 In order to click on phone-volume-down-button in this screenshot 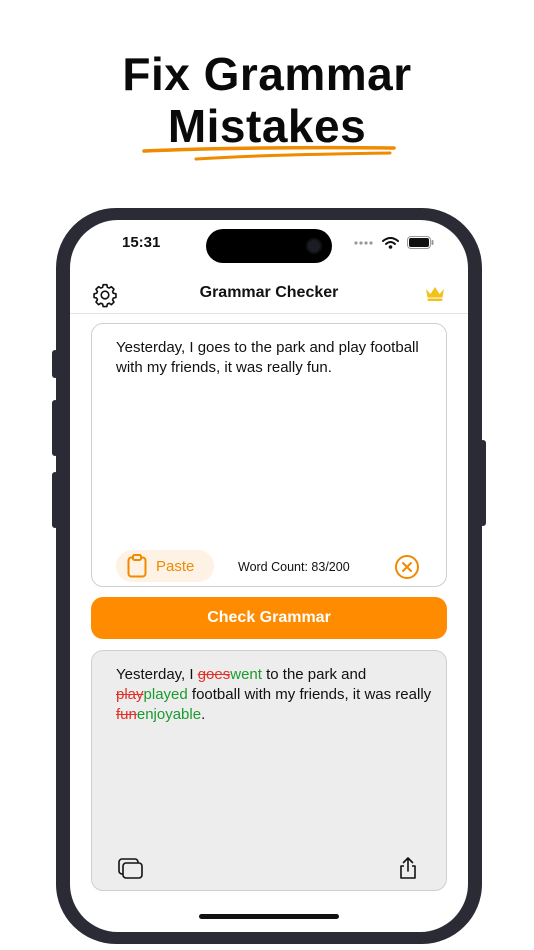, I will do `click(55, 500)`.